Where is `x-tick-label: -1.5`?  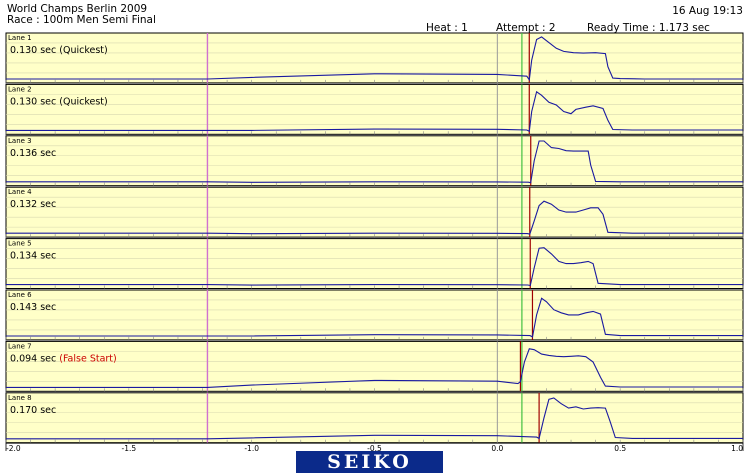 x-tick-label: -1.5 is located at coordinates (129, 447).